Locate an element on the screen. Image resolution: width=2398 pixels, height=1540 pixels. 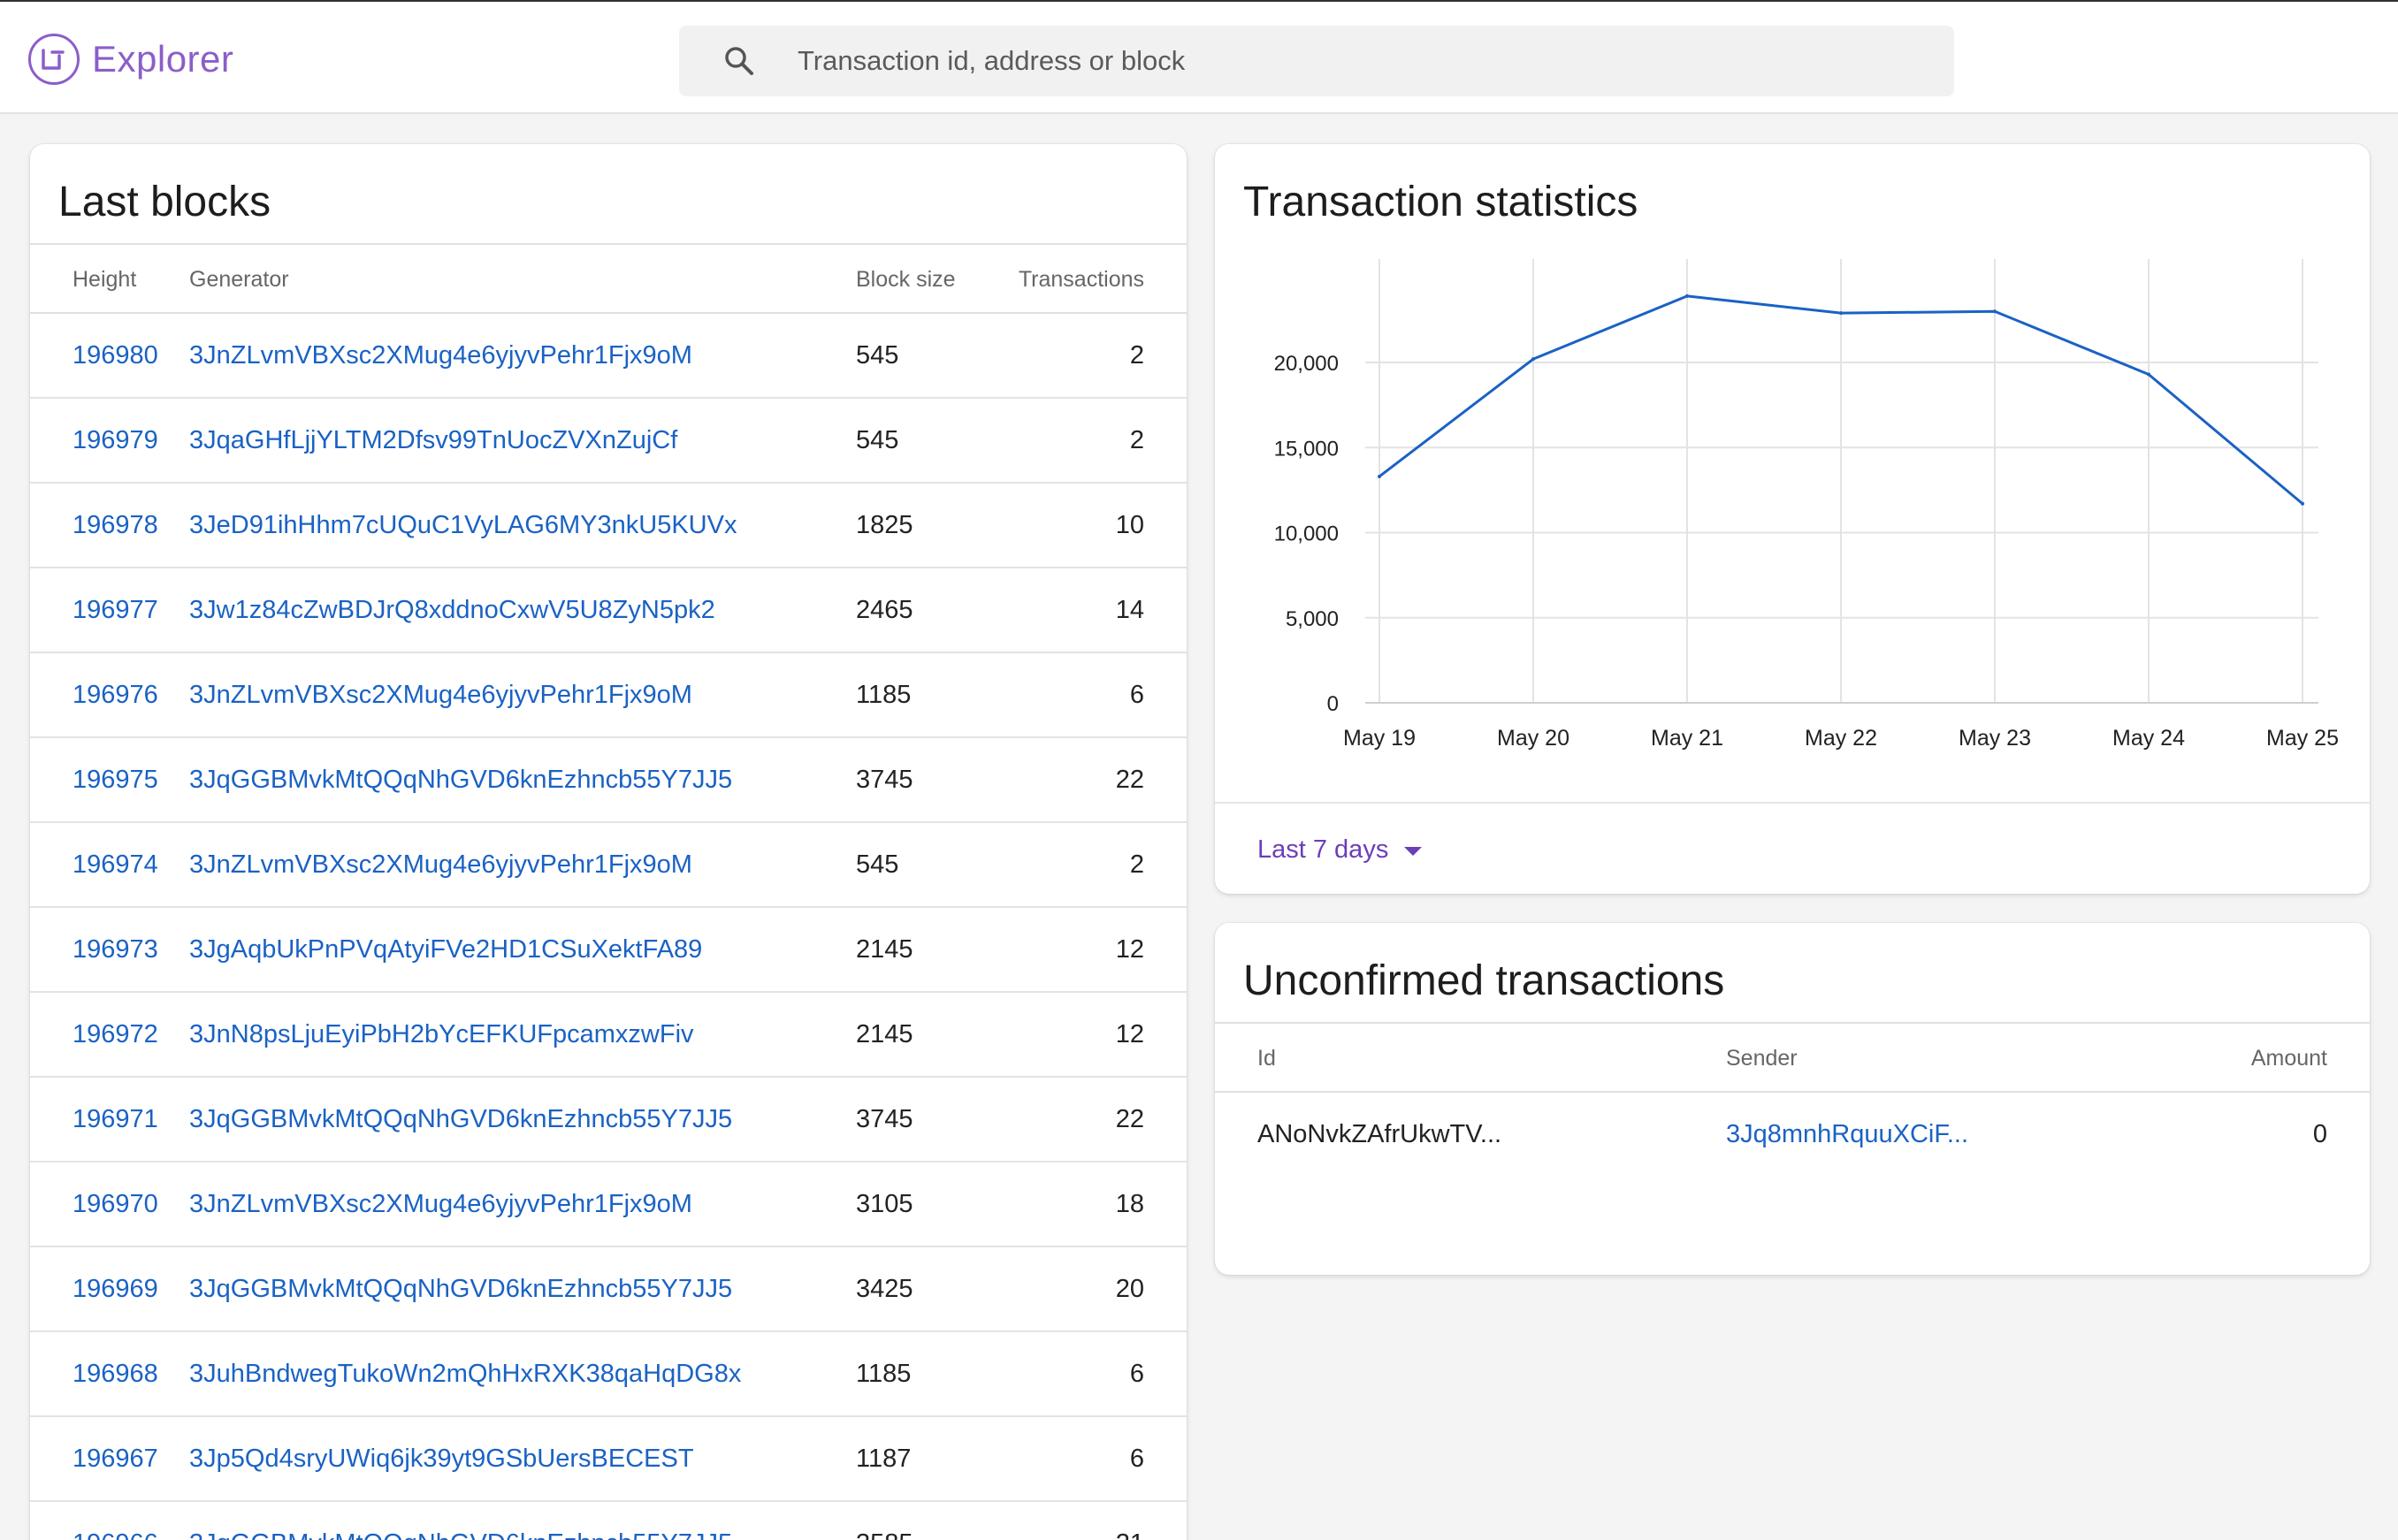
last-blocks-title: Last blocks is located at coordinates (164, 202).